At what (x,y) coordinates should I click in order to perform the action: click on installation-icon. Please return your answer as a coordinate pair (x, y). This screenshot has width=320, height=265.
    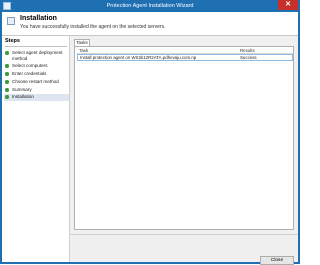
    Looking at the image, I should click on (11, 21).